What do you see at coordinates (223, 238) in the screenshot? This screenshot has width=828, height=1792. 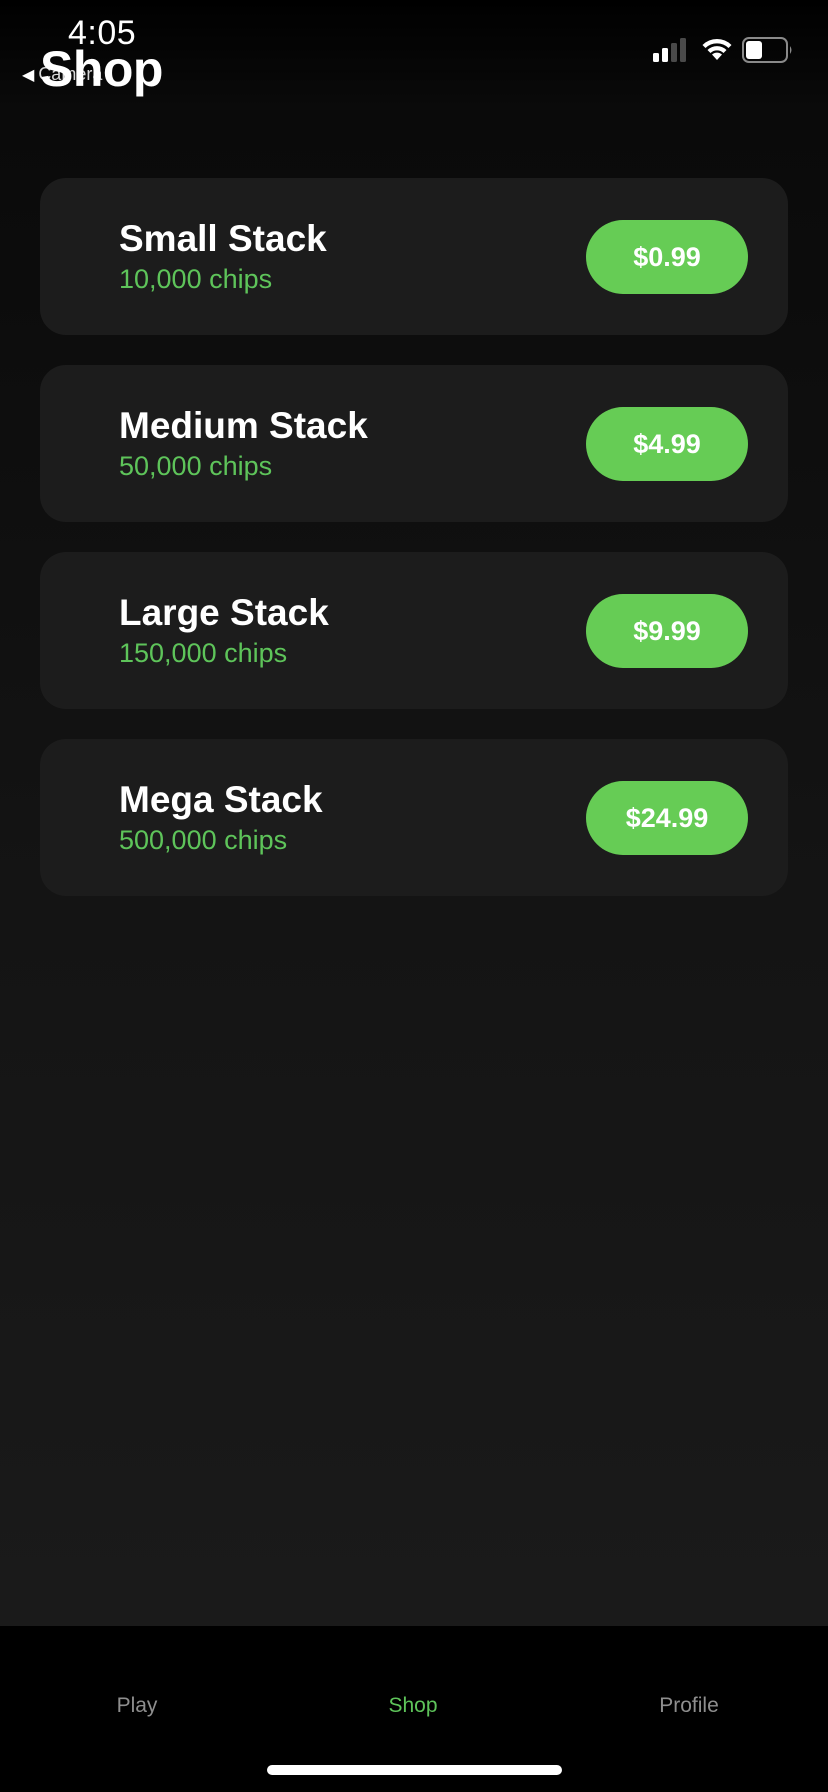 I see `package-name: Small Stack` at bounding box center [223, 238].